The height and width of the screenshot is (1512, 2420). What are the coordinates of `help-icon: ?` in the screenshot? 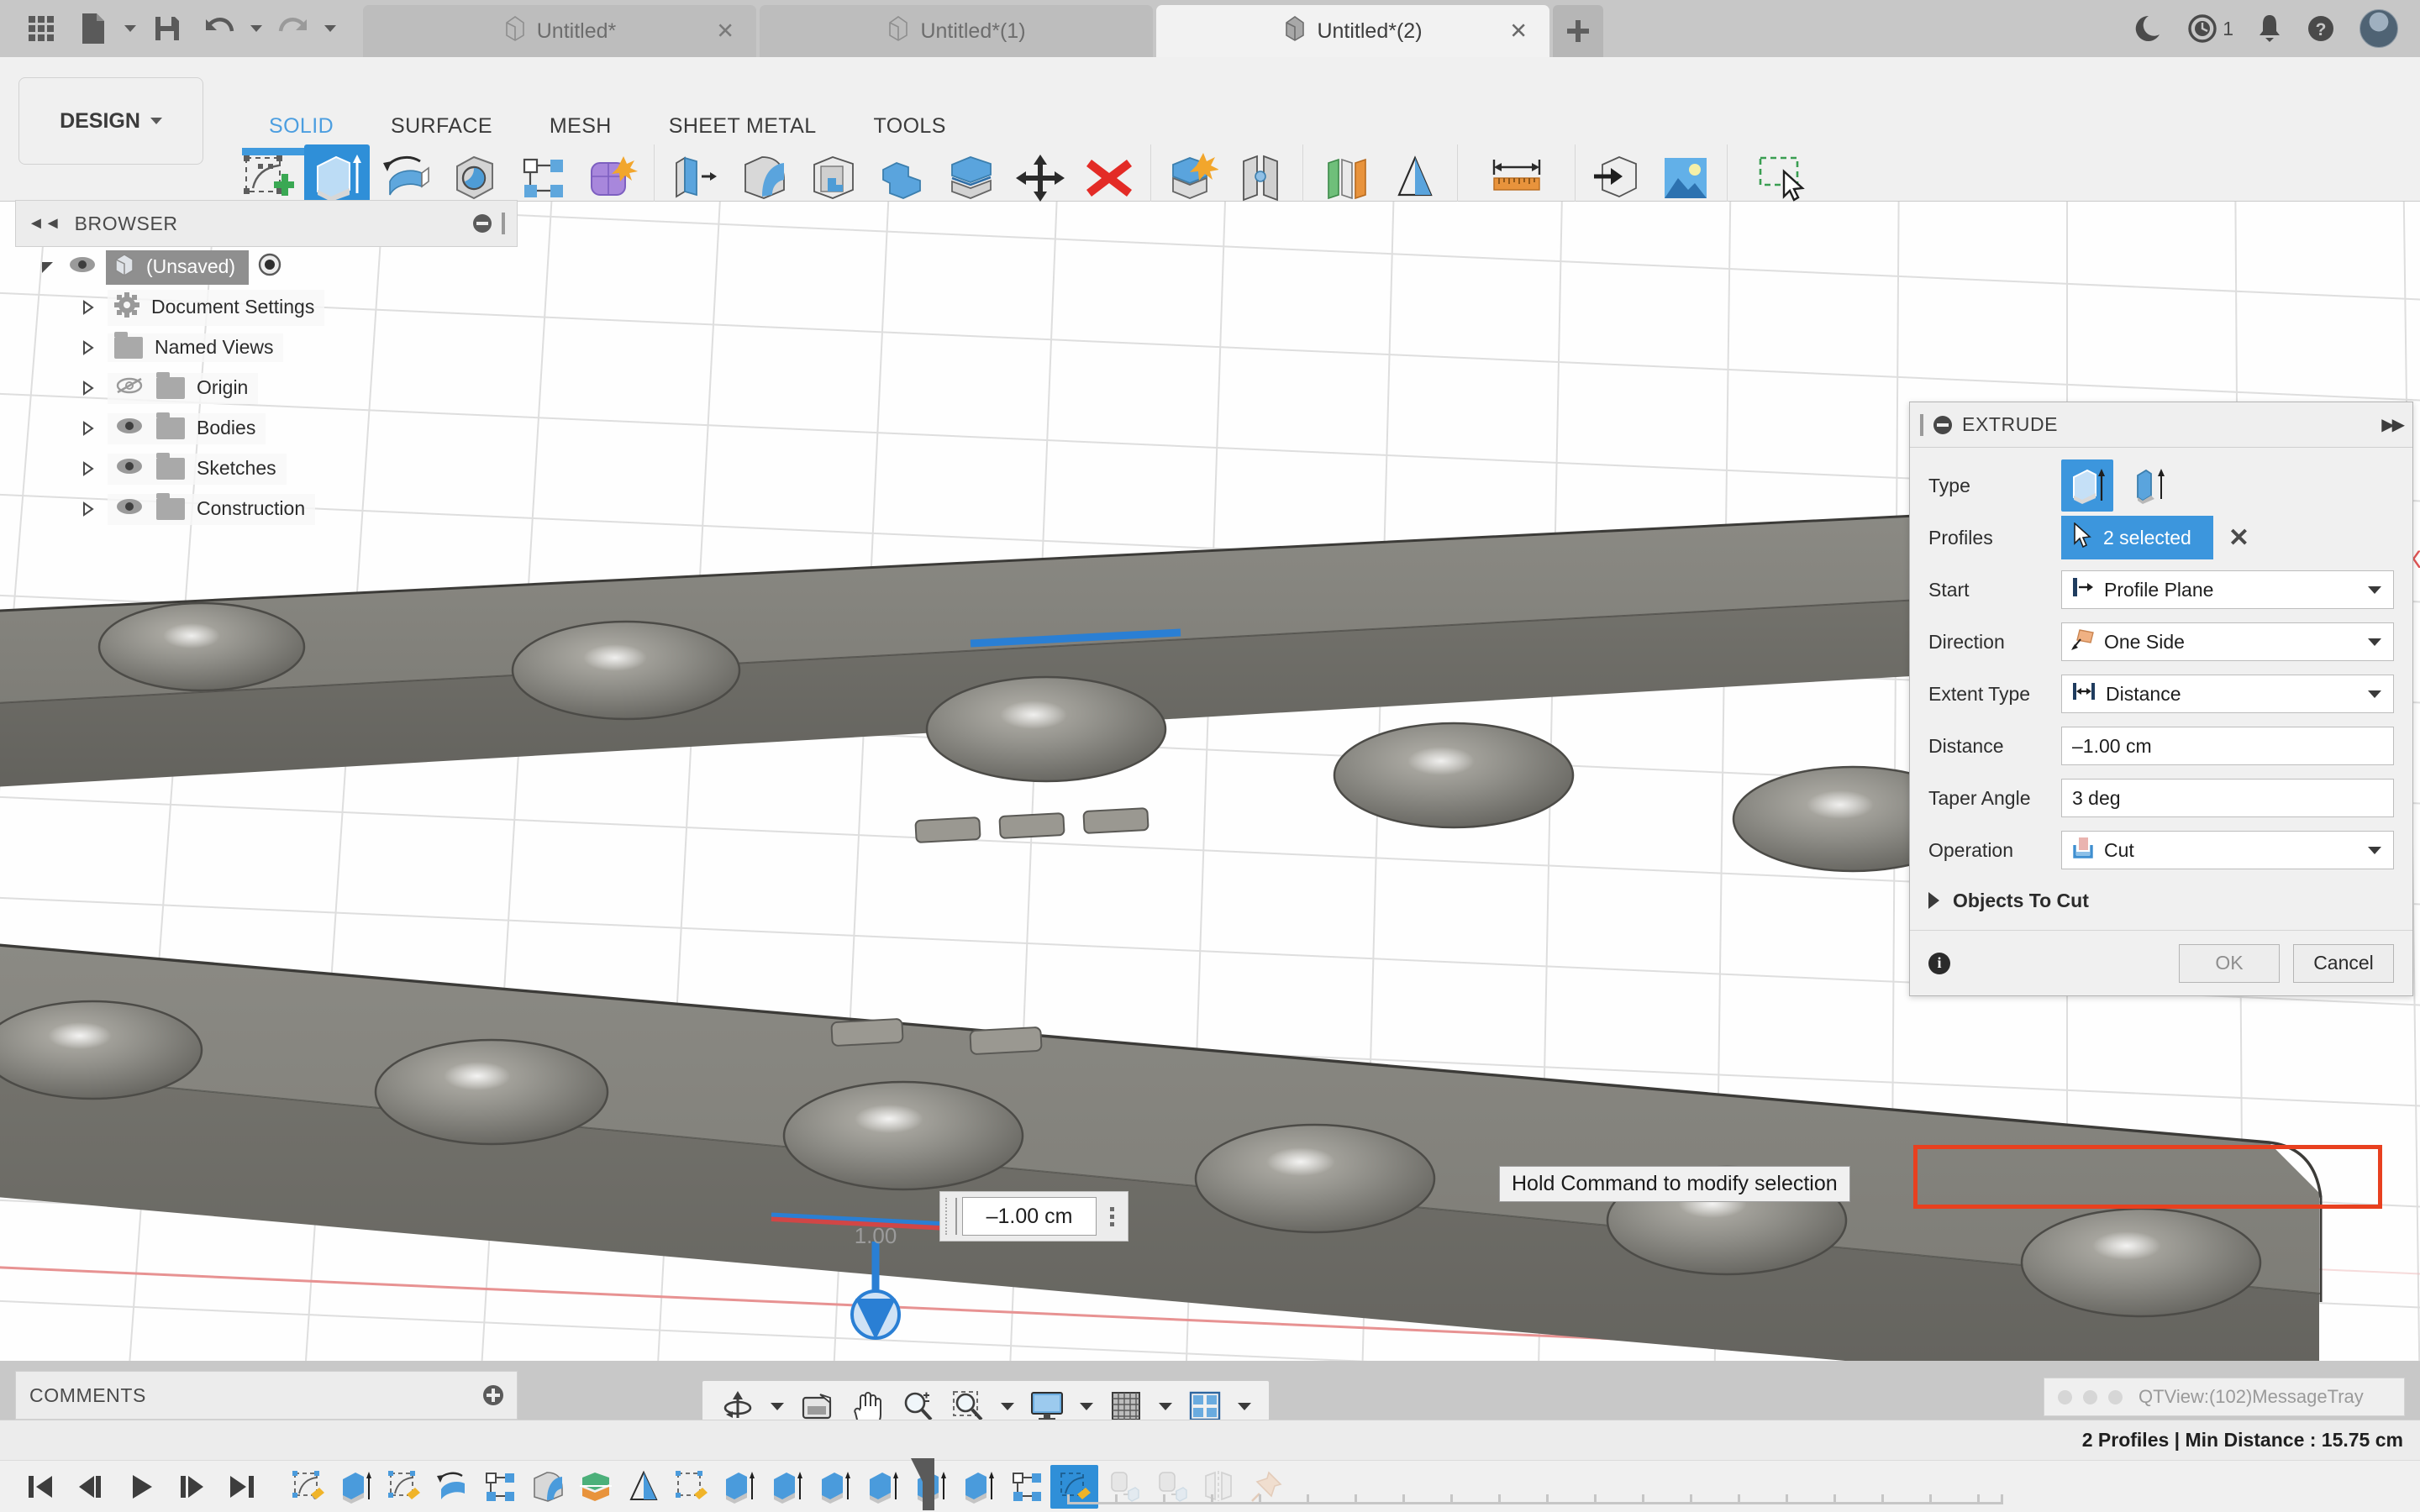 It's located at (2321, 28).